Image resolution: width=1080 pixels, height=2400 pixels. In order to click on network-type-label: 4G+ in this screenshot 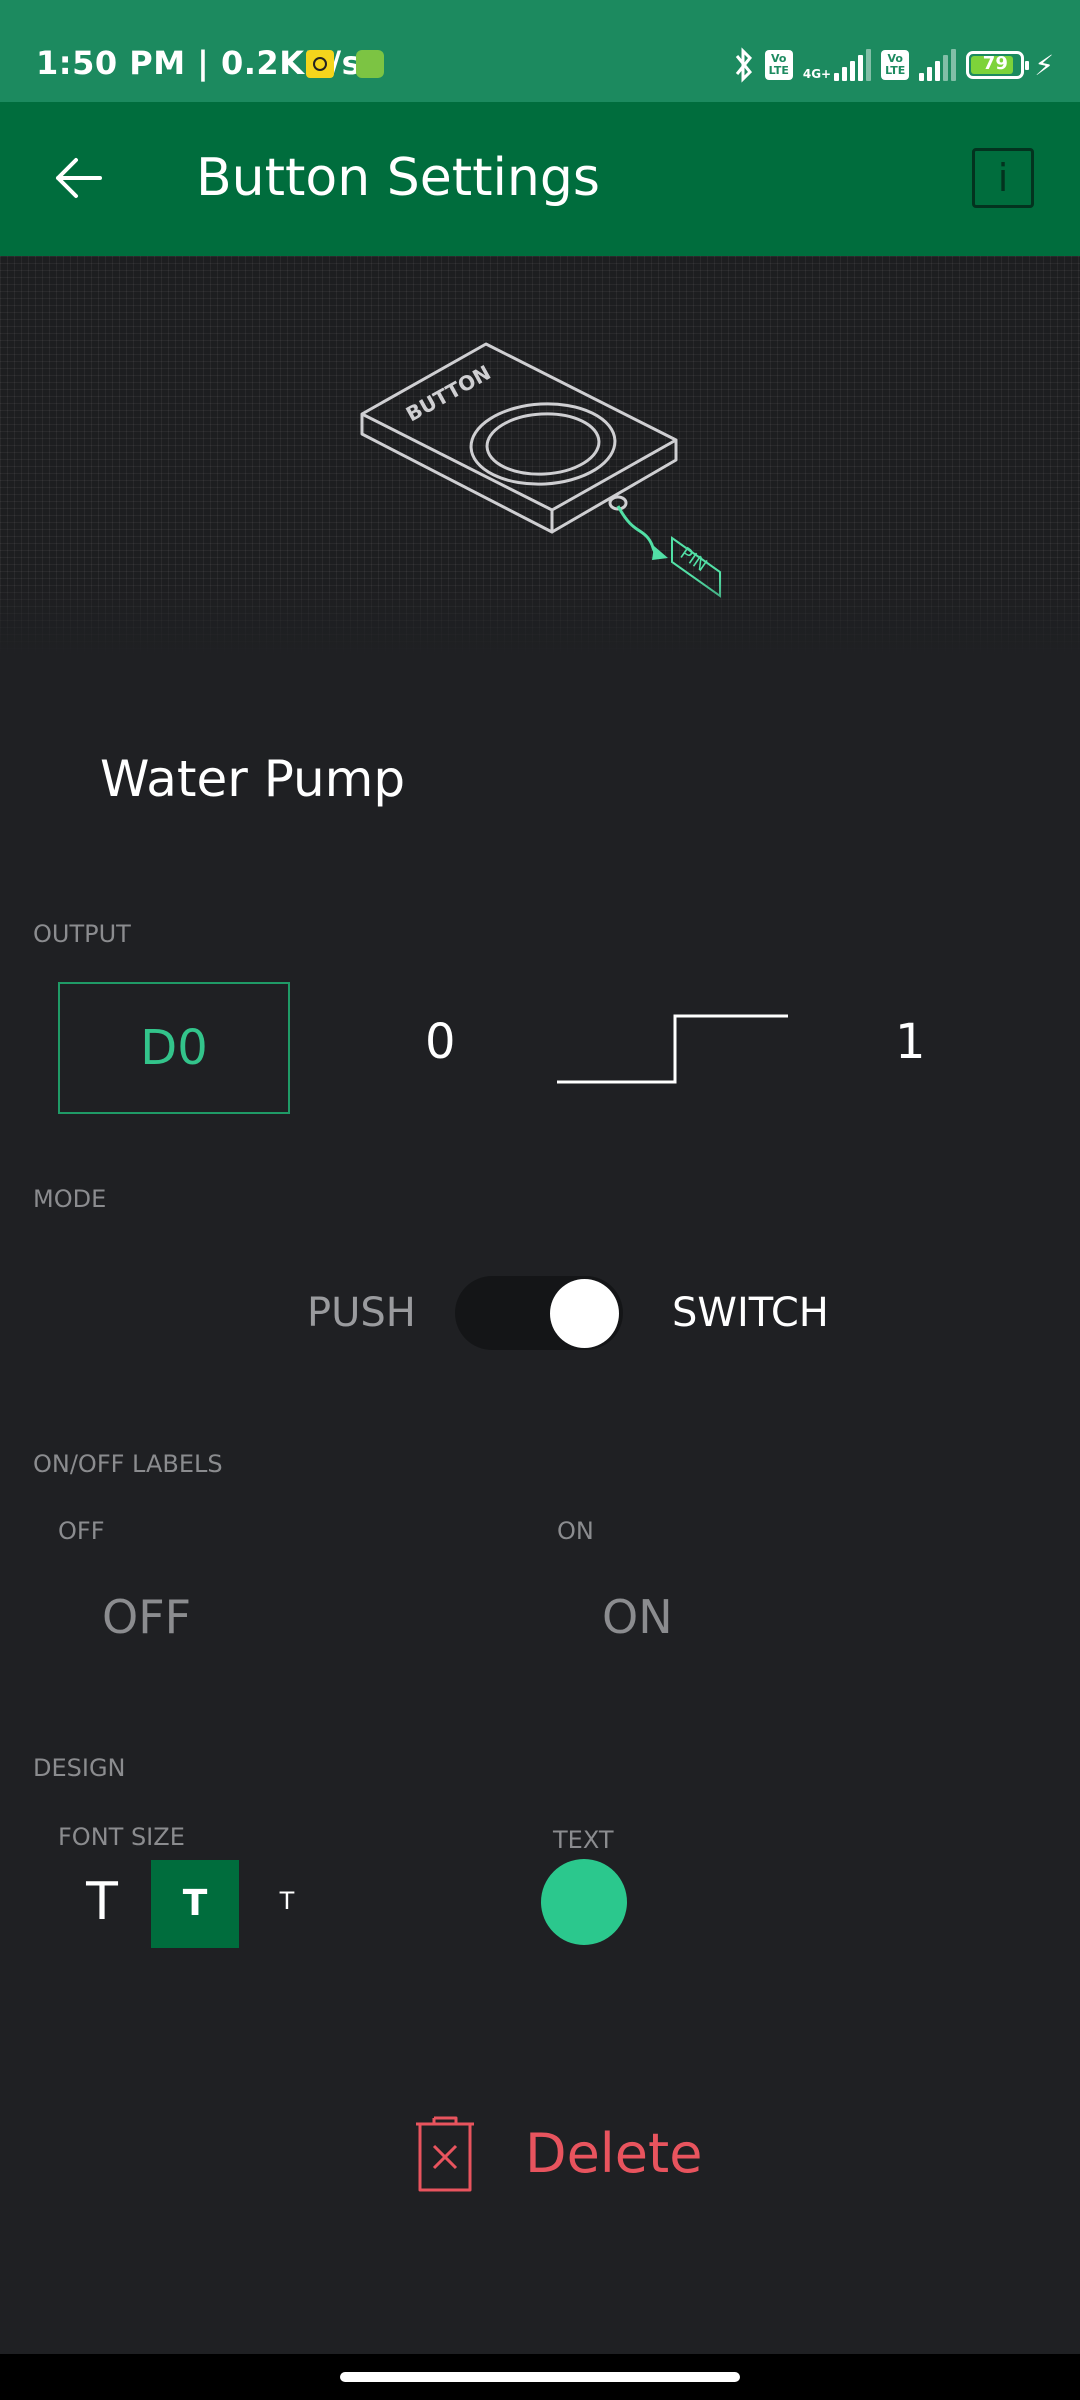, I will do `click(817, 74)`.